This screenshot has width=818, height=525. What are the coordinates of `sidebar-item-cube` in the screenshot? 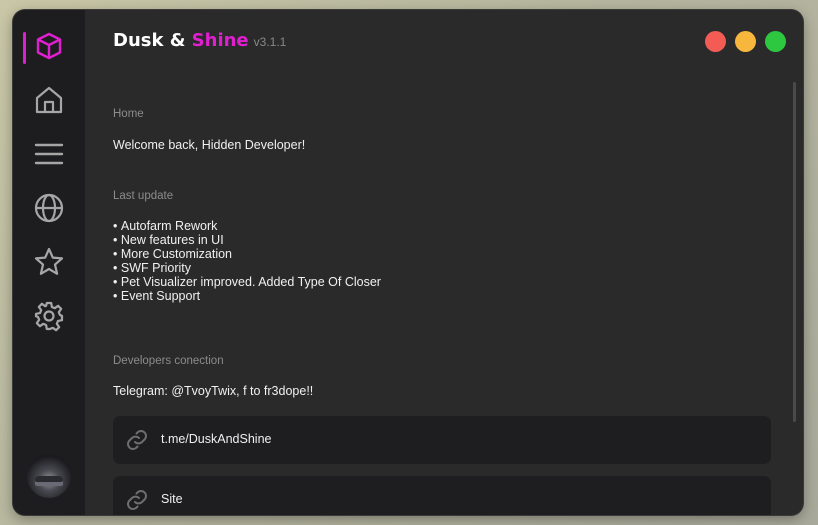 It's located at (49, 48).